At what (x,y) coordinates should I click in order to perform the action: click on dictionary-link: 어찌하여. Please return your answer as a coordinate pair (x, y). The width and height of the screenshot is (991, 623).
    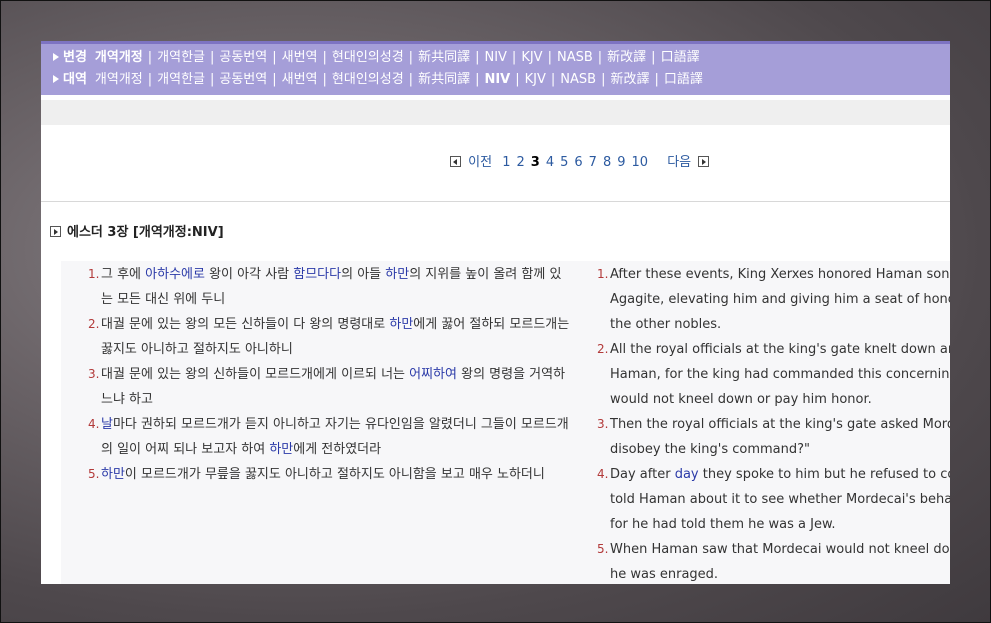
    Looking at the image, I should click on (433, 374).